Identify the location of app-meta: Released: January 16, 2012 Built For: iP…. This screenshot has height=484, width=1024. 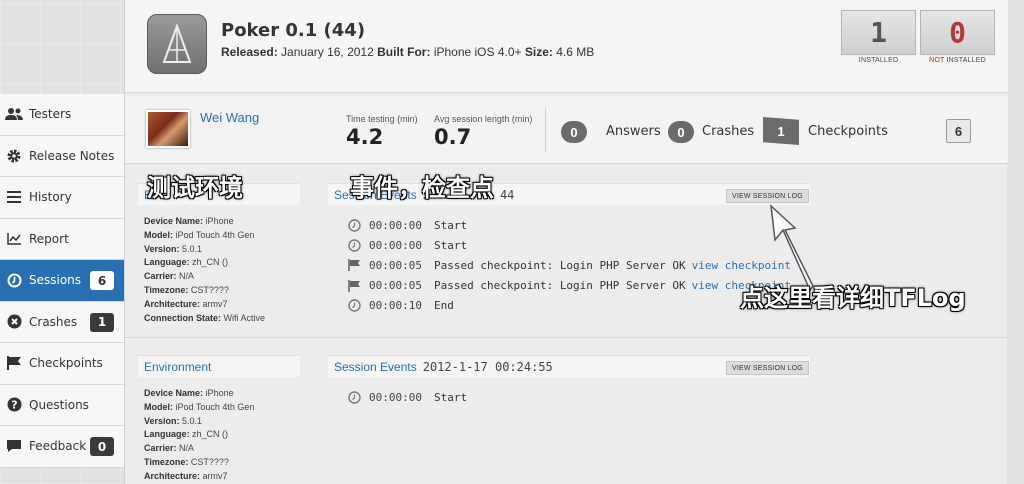
(407, 52).